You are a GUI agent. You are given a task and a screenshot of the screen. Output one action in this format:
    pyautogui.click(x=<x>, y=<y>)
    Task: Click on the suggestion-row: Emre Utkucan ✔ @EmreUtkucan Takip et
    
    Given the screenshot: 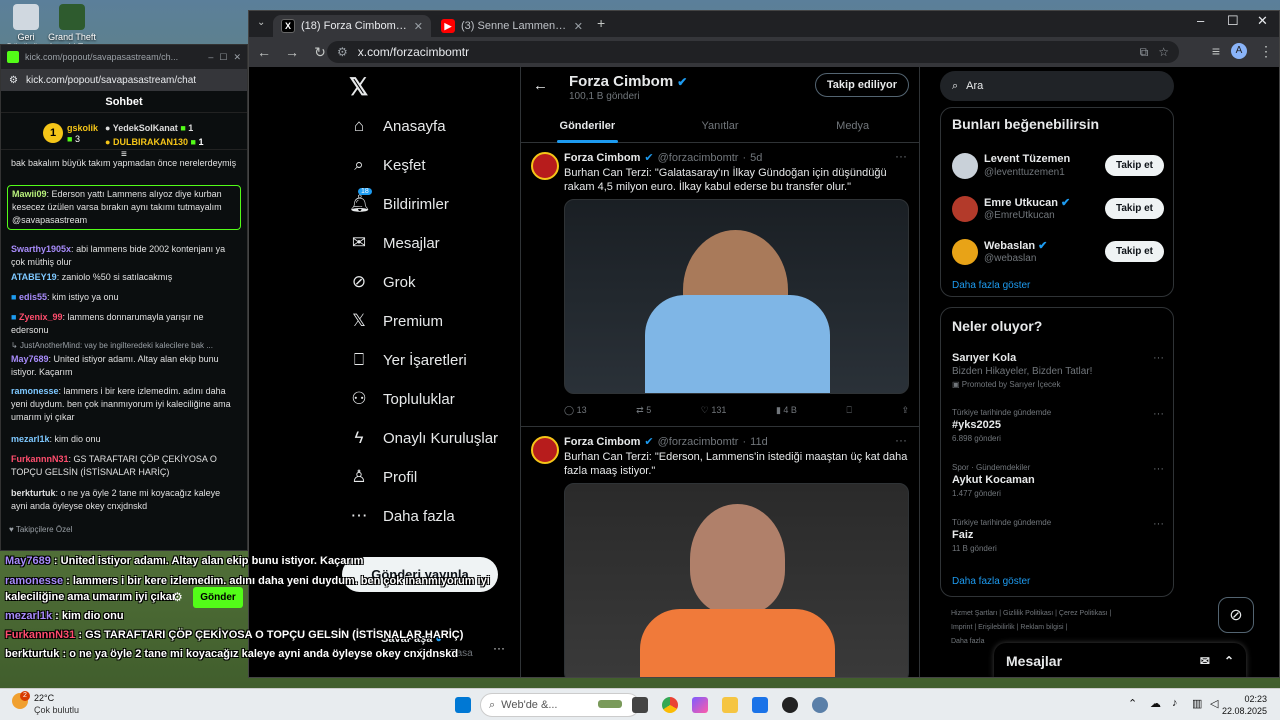 What is the action you would take?
    pyautogui.click(x=1058, y=210)
    